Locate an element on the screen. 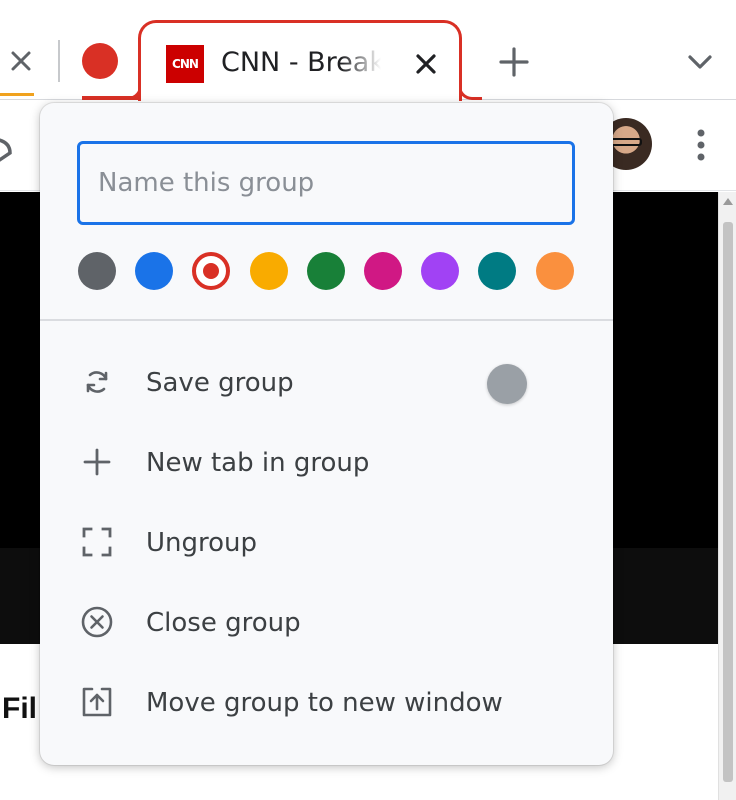  menu-item-label: Move group to new window is located at coordinates (324, 703).